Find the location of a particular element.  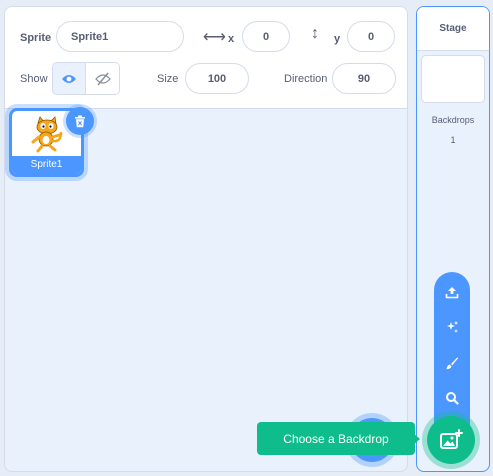

show-visible-button is located at coordinates (70, 78).